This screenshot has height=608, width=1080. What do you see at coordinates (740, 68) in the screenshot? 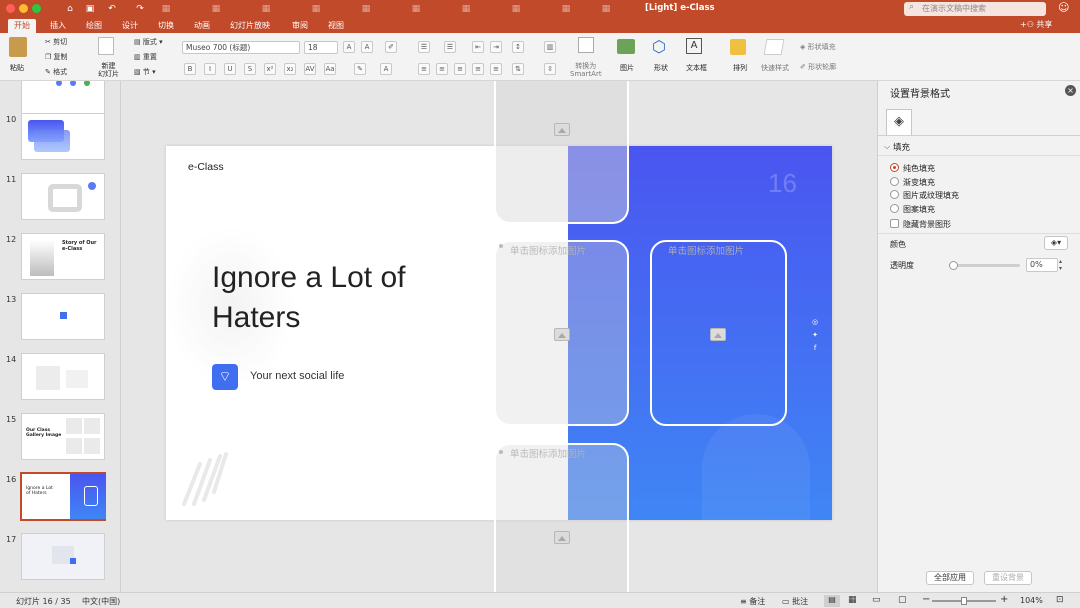
I see `arrange-button: 排列` at bounding box center [740, 68].